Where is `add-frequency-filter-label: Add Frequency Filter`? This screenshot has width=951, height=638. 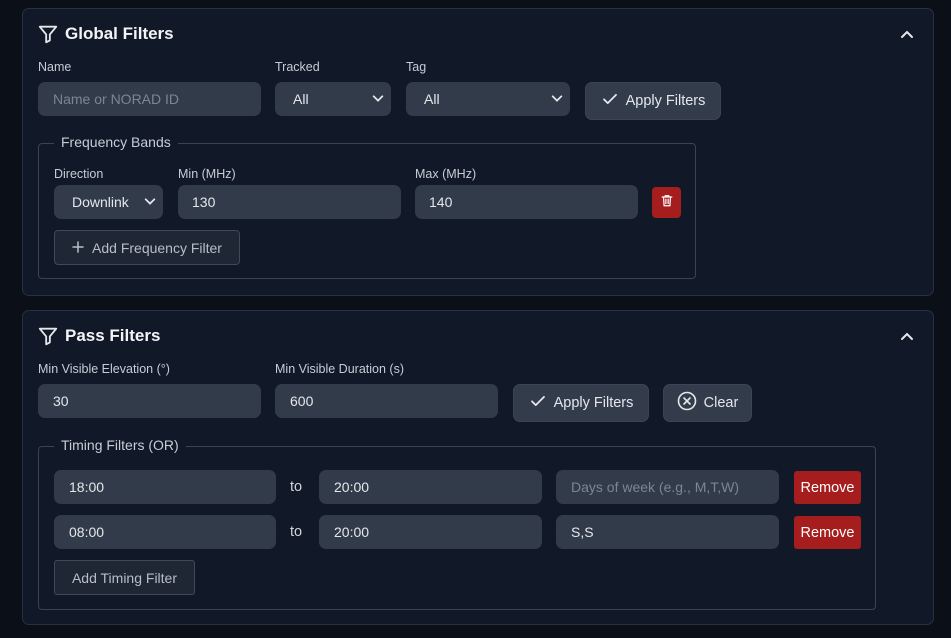 add-frequency-filter-label: Add Frequency Filter is located at coordinates (157, 247).